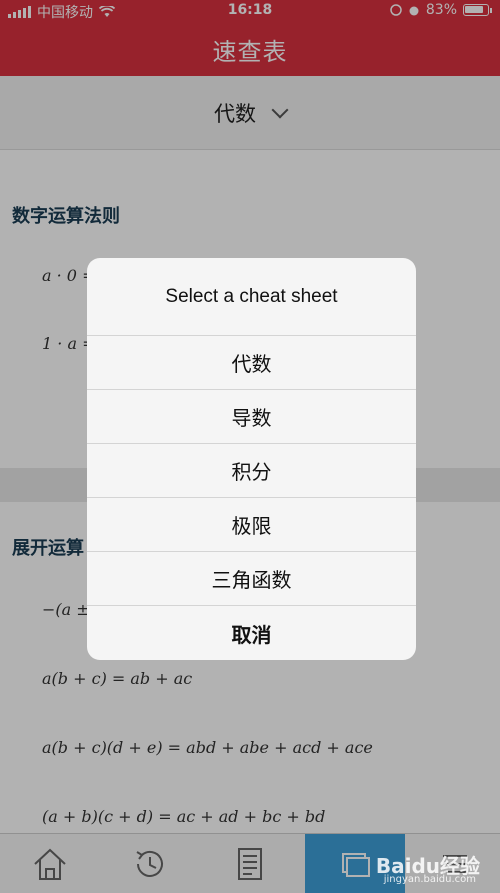  What do you see at coordinates (251, 363) in the screenshot?
I see `option-algebra: 代数` at bounding box center [251, 363].